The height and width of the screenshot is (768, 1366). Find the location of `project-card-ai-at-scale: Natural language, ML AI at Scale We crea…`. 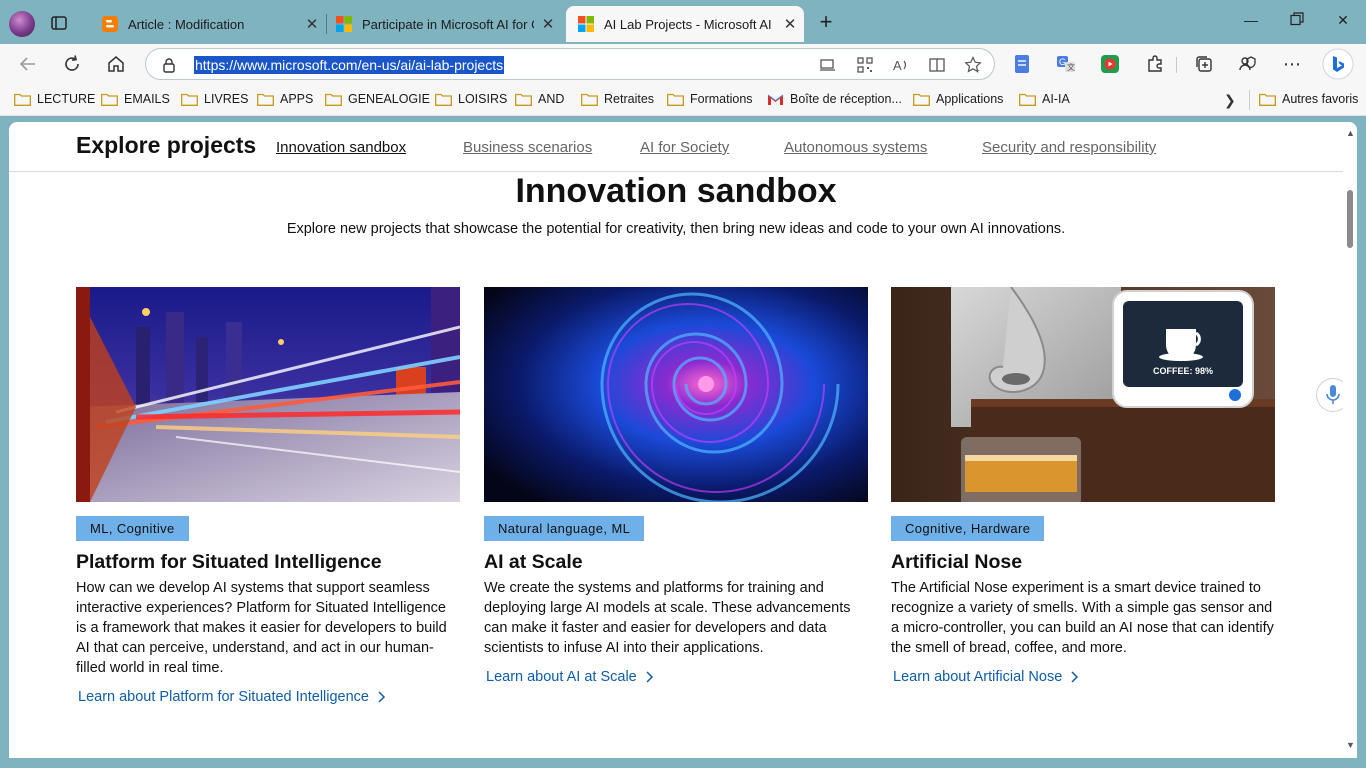

project-card-ai-at-scale: Natural language, ML AI at Scale We crea… is located at coordinates (676, 486).